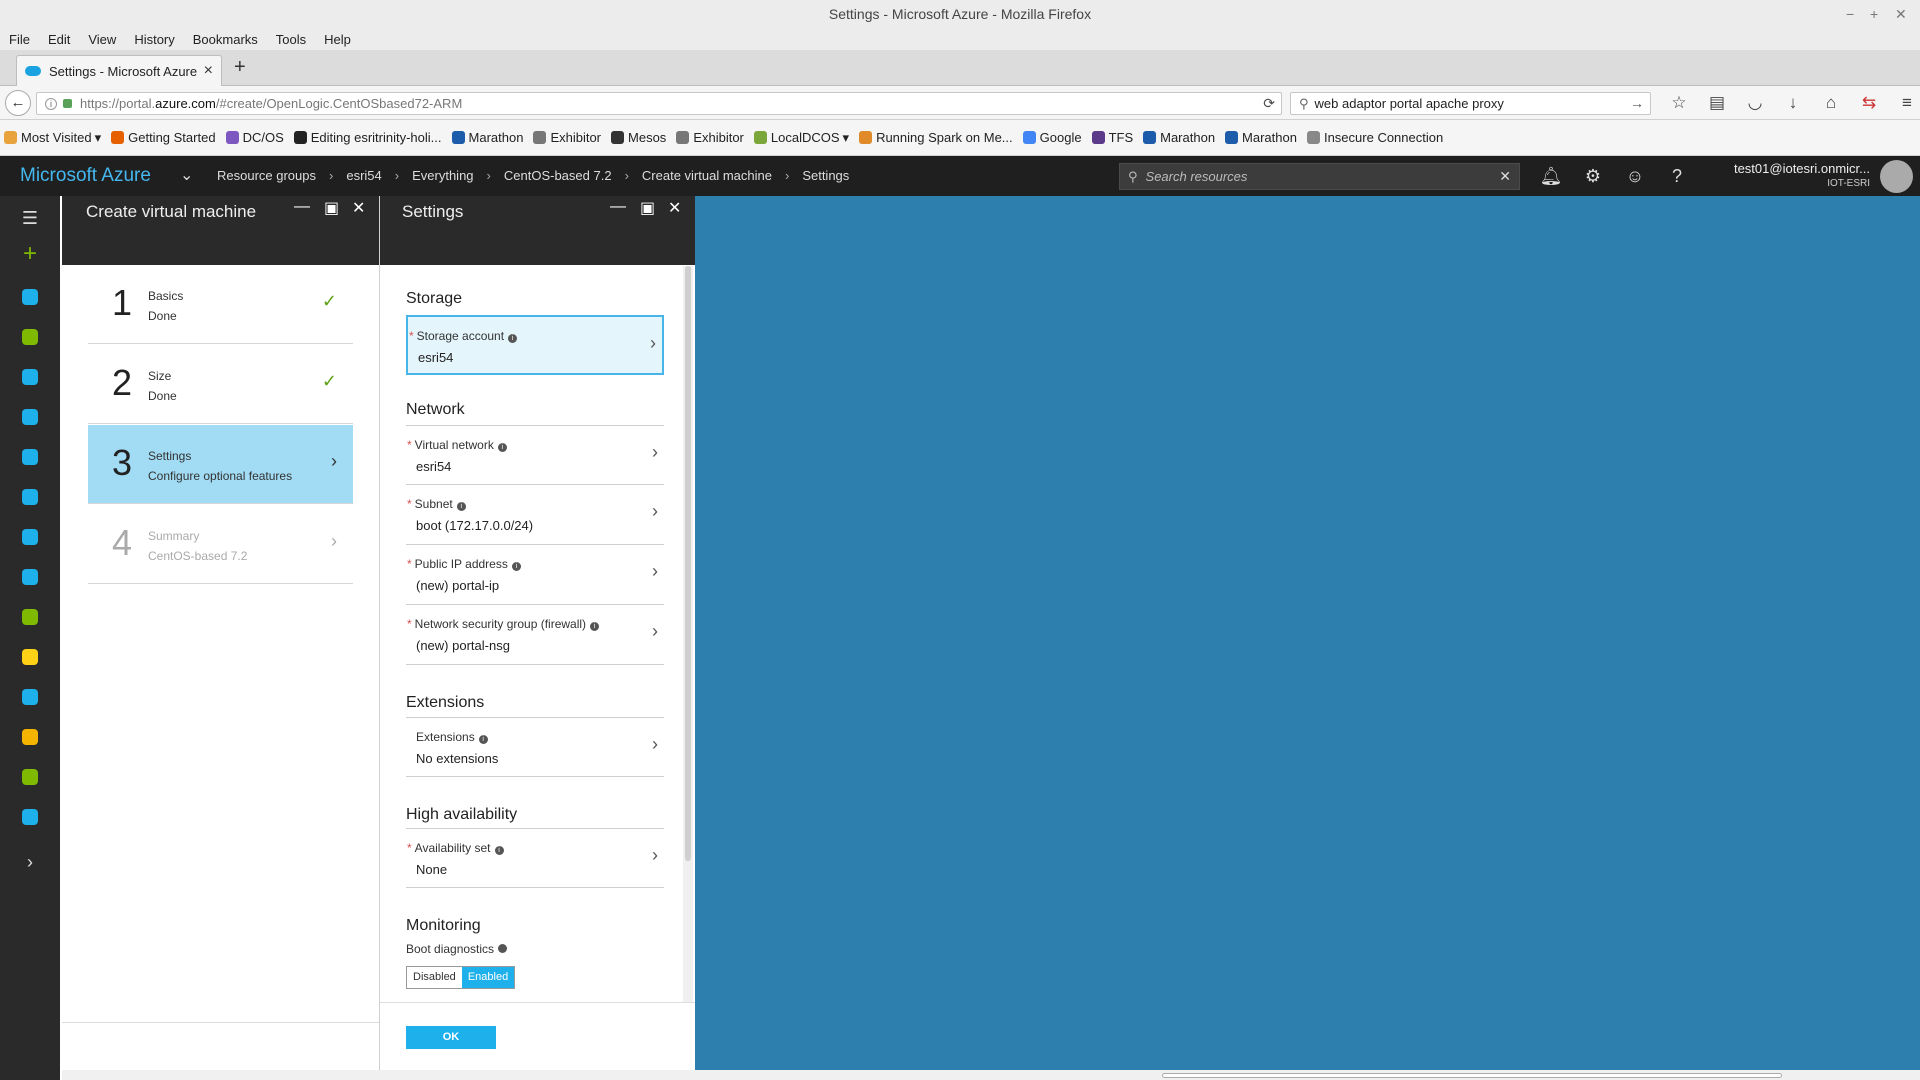 The image size is (1920, 1080). I want to click on menu-bookmarks: Bookmarks, so click(225, 39).